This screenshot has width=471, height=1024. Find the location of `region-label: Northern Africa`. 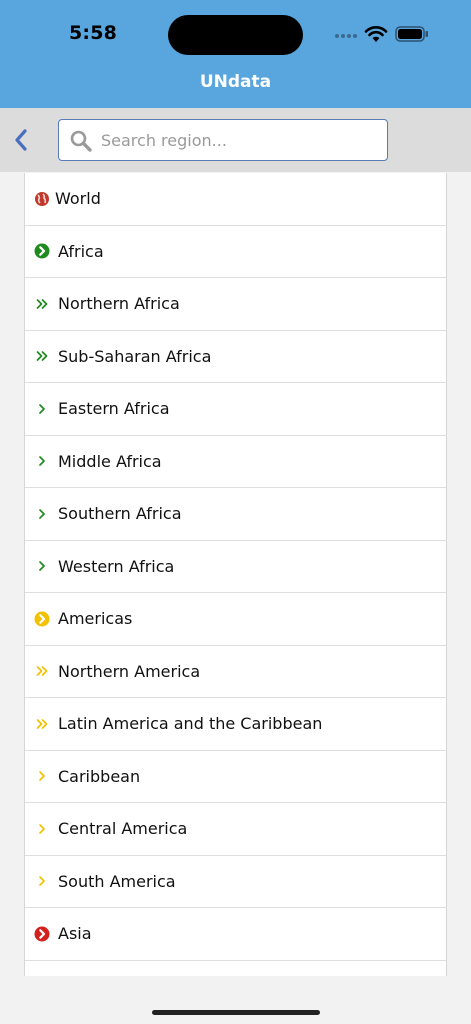

region-label: Northern Africa is located at coordinates (119, 304).